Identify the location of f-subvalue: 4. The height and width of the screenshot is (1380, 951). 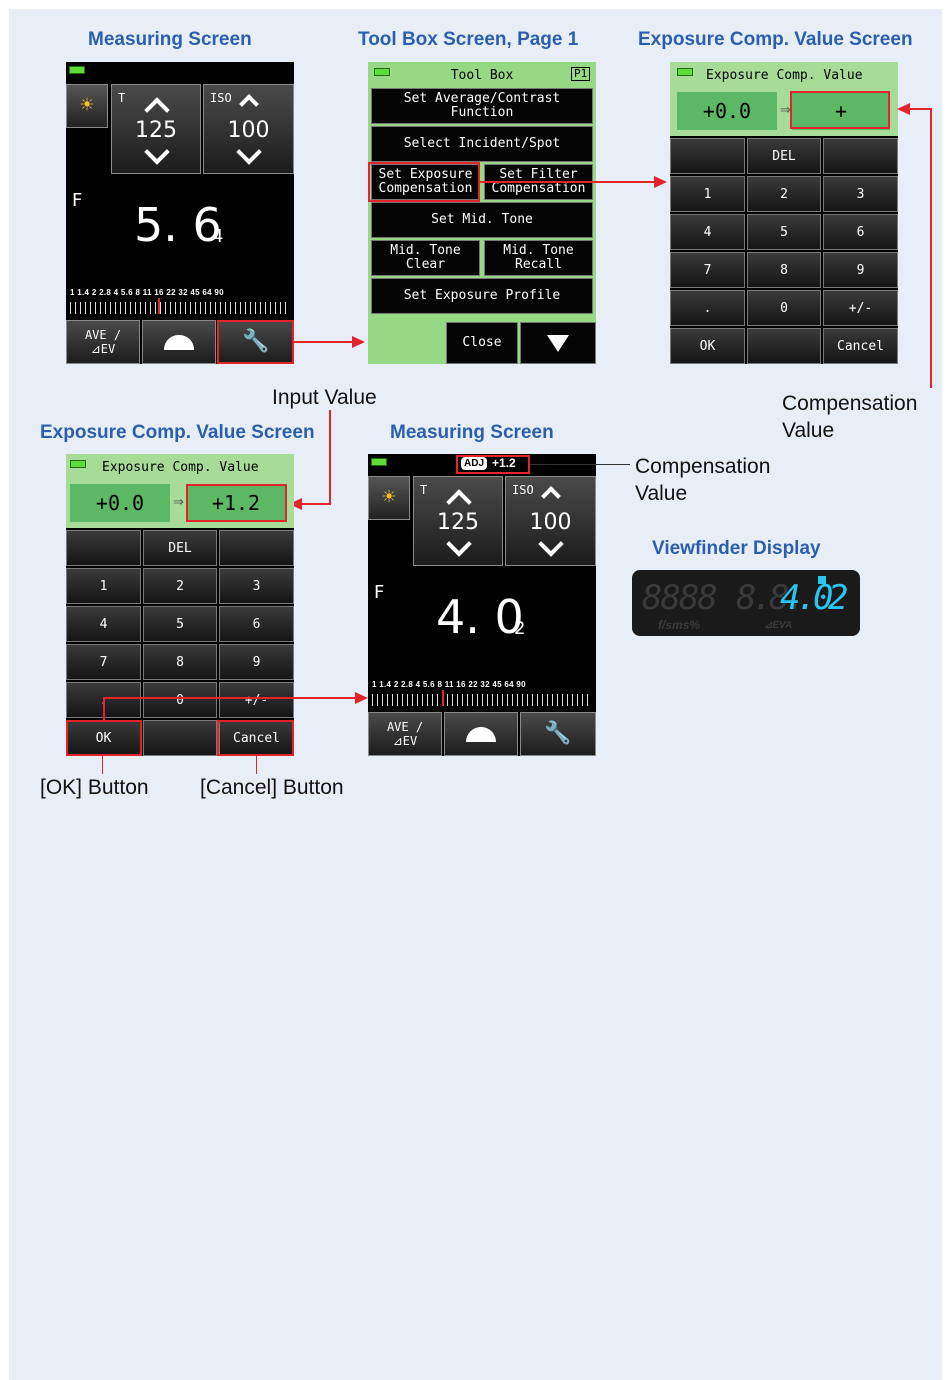
(218, 236).